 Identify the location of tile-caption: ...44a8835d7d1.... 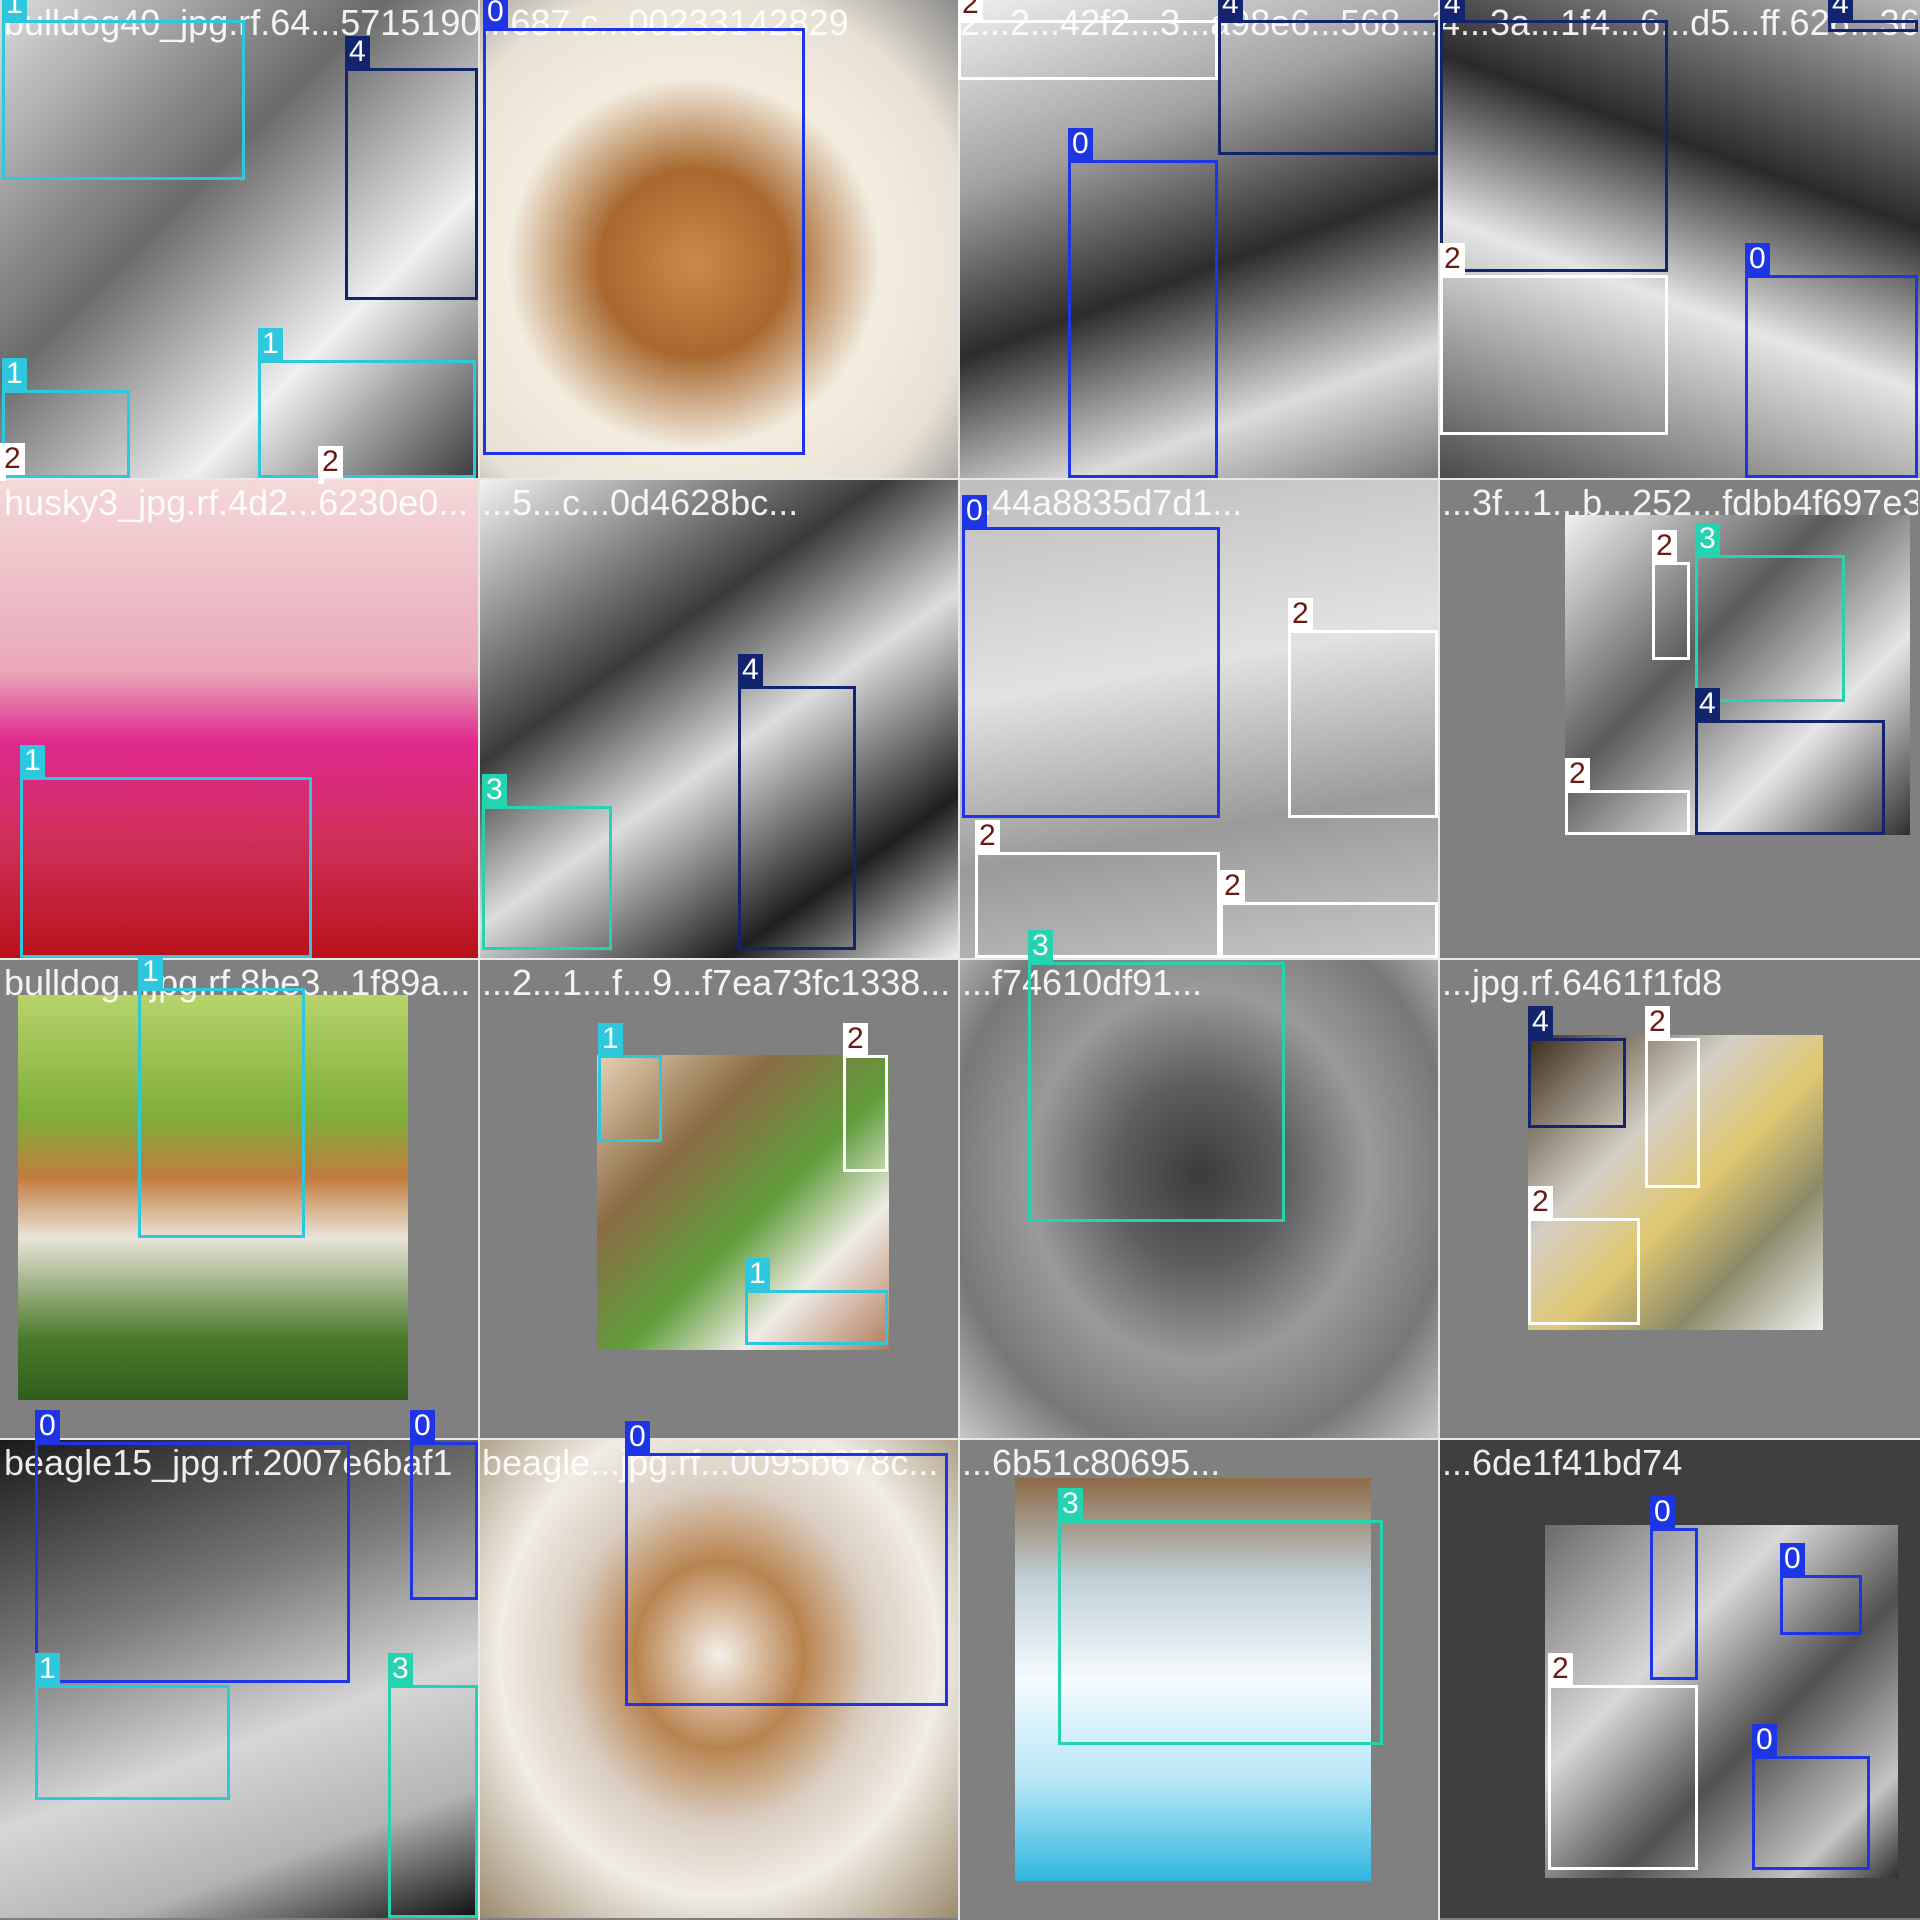
(1102, 502).